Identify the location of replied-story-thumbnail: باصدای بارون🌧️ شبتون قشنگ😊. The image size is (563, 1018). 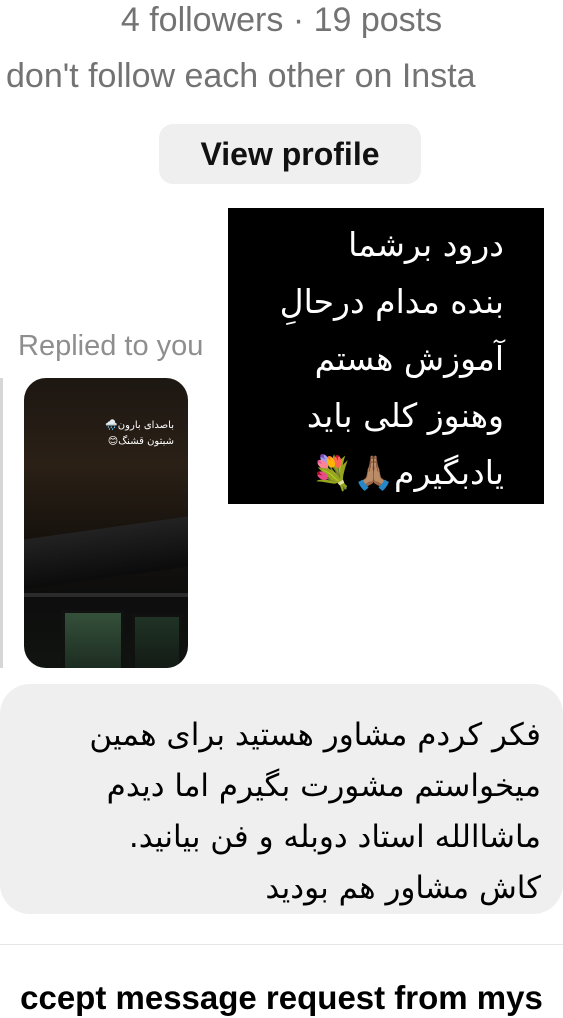
(106, 523).